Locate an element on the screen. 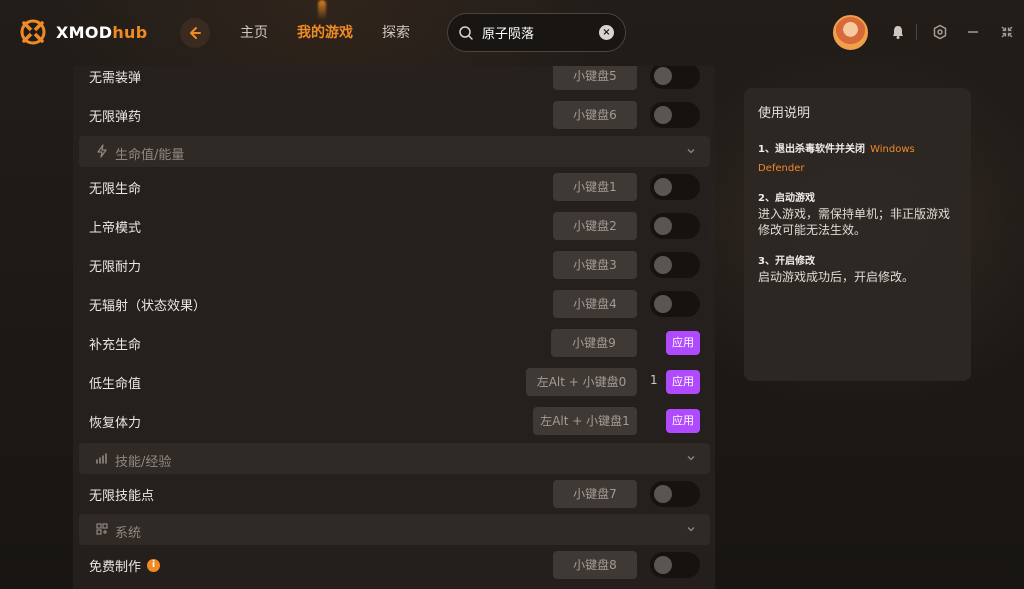 This screenshot has width=1024, height=589. cheat-row: 免费制作 i 小键盘8 is located at coordinates (394, 564).